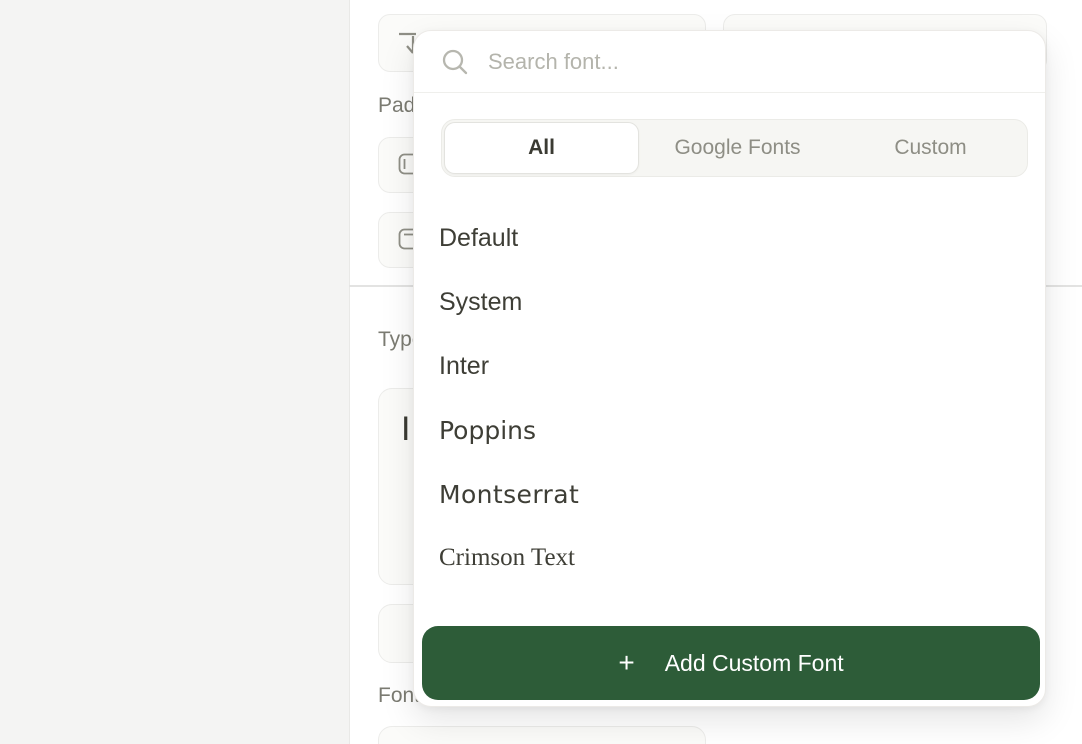 The width and height of the screenshot is (1082, 744). I want to click on tab-google-fonts: Google Fonts, so click(737, 148).